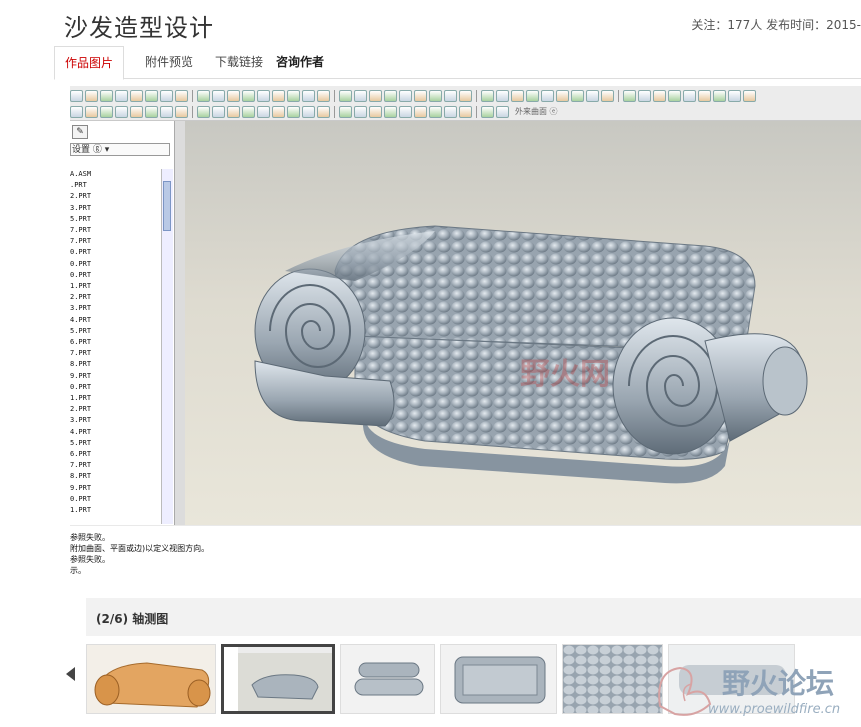 Image resolution: width=861 pixels, height=727 pixels. I want to click on tree-scrollbar, so click(167, 346).